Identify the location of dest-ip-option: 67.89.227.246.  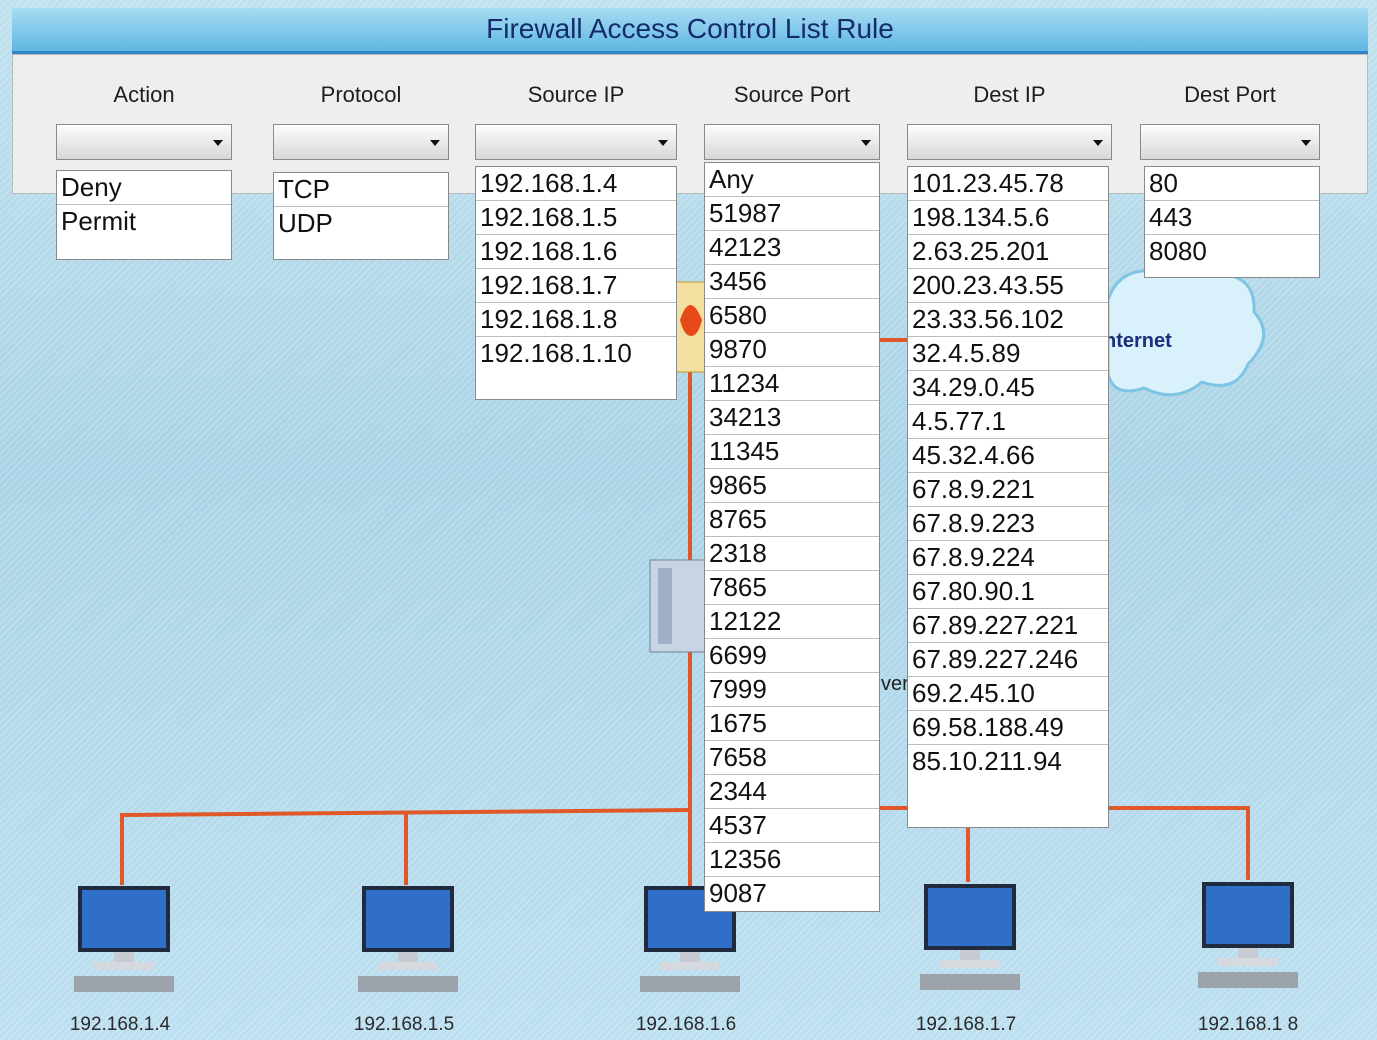
(1008, 660).